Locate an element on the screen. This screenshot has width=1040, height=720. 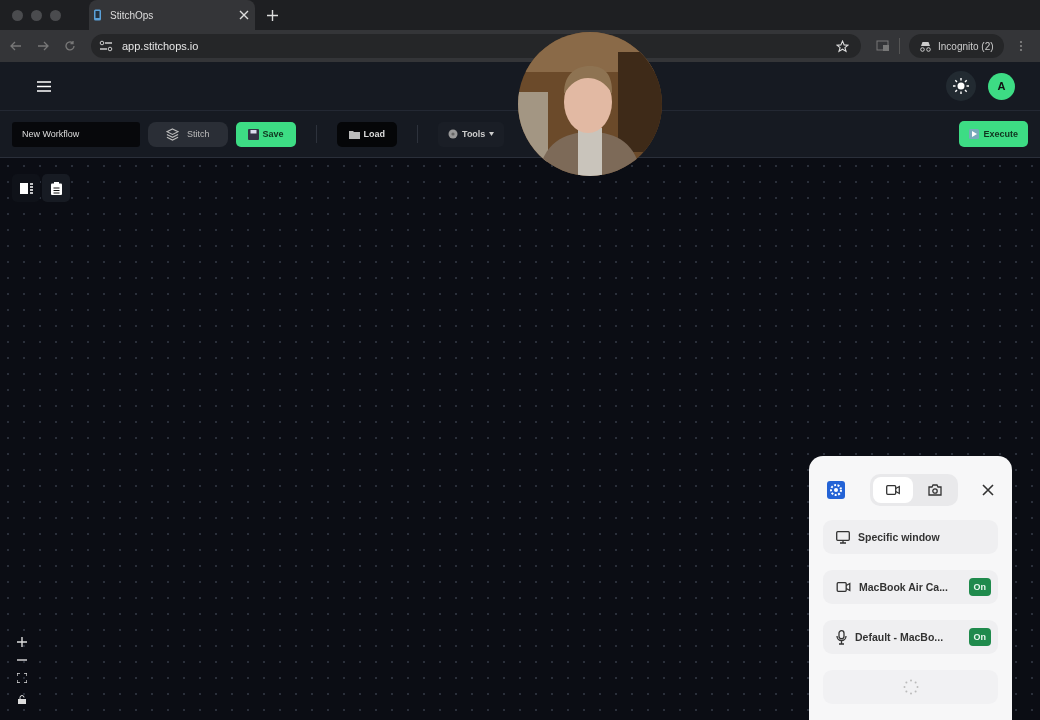
panel-toggle-button is located at coordinates (26, 188).